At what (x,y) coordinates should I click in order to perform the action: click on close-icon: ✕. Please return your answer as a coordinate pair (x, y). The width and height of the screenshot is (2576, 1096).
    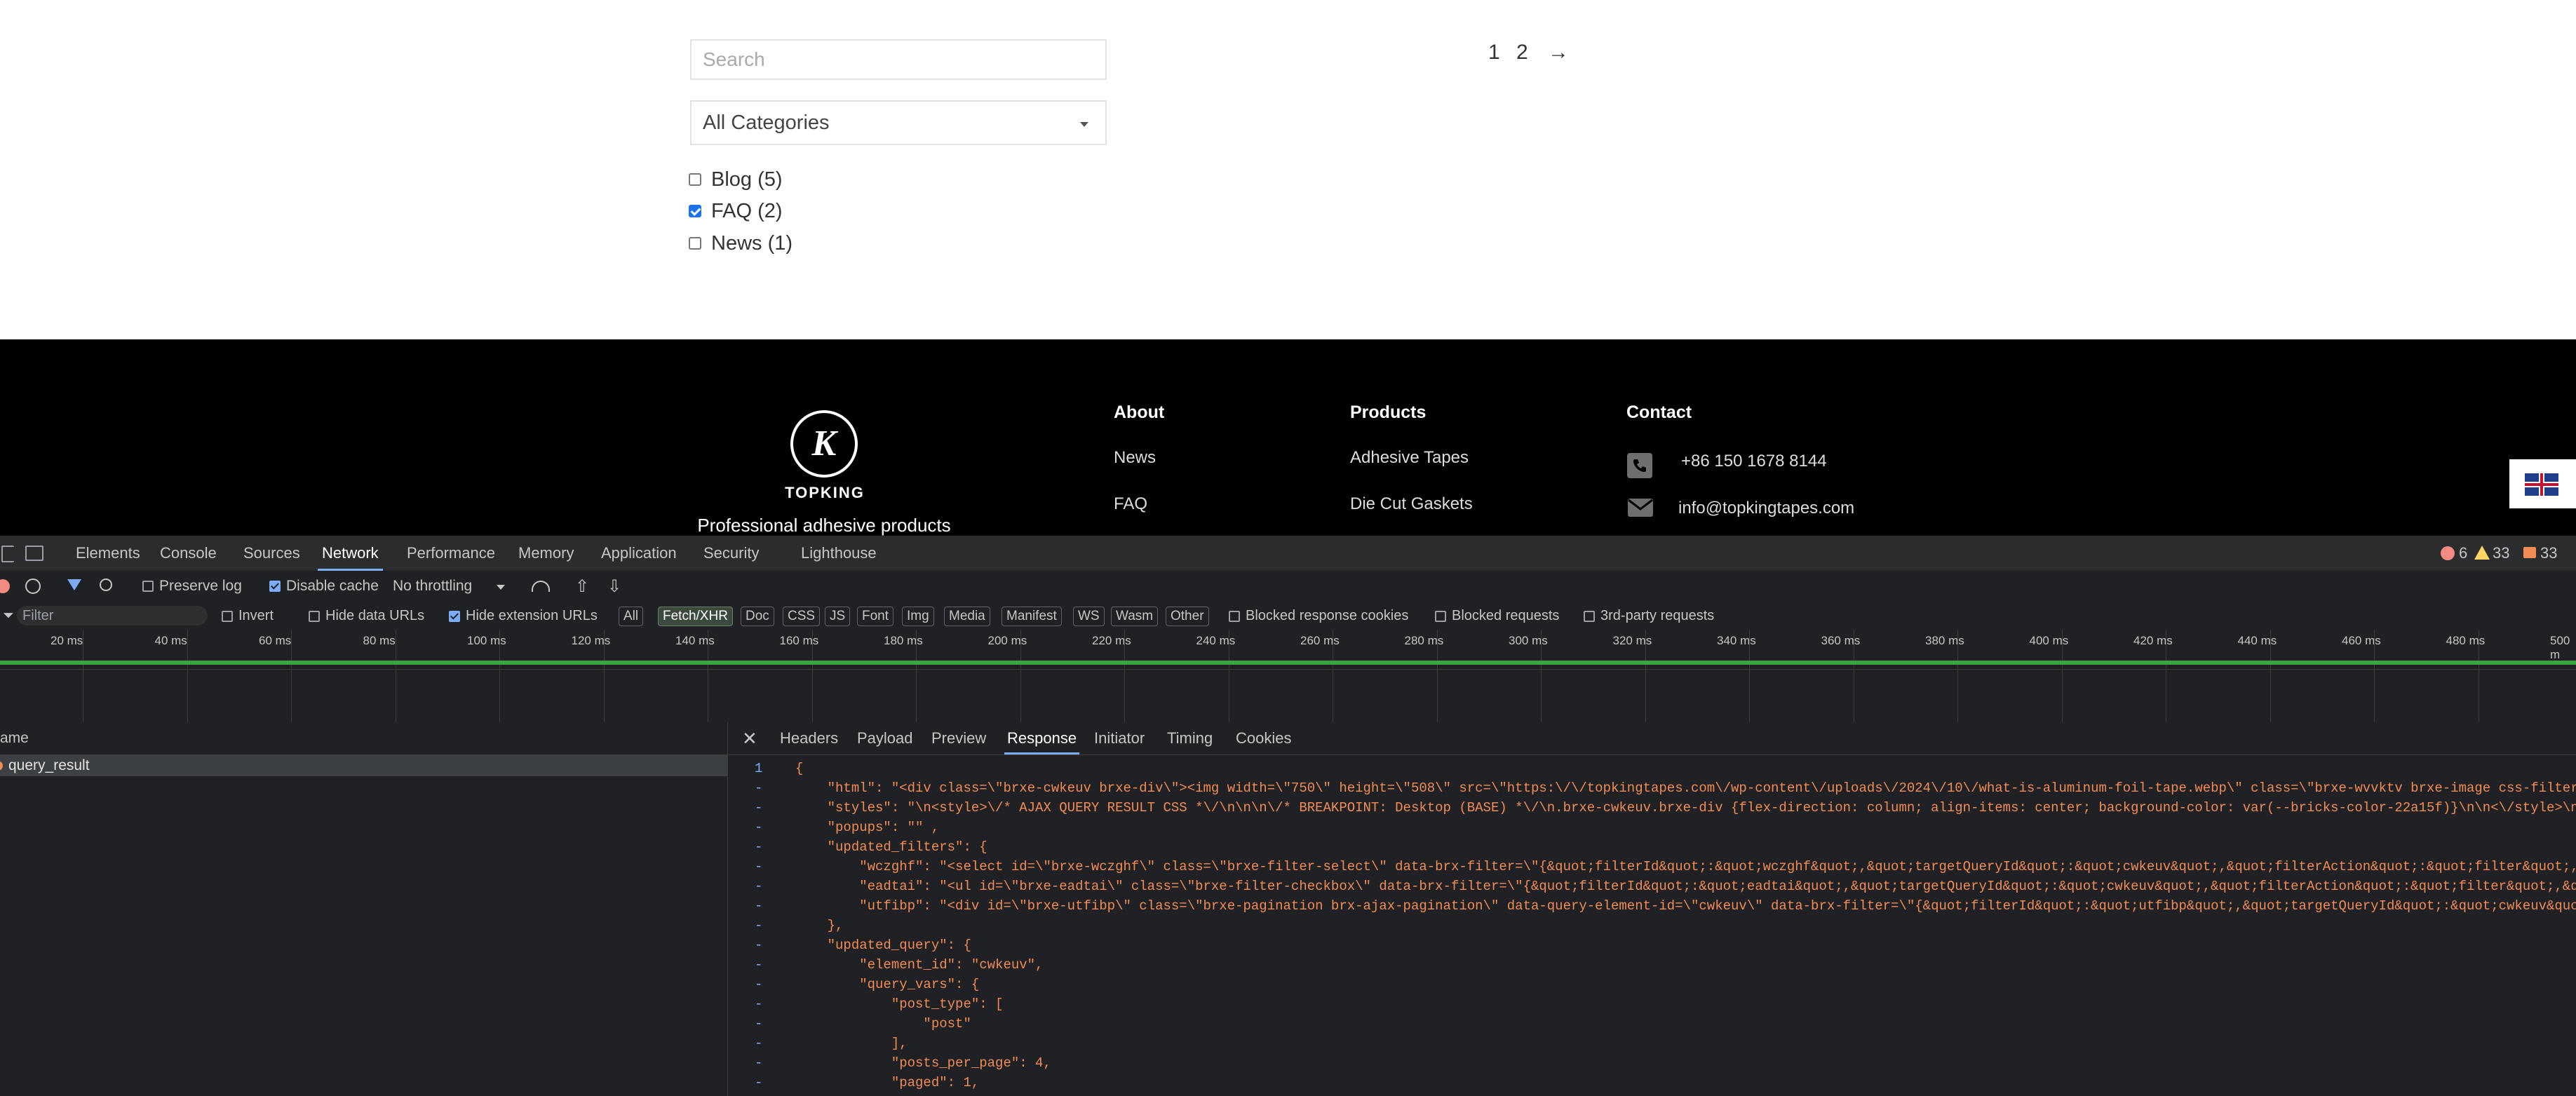
    Looking at the image, I should click on (749, 739).